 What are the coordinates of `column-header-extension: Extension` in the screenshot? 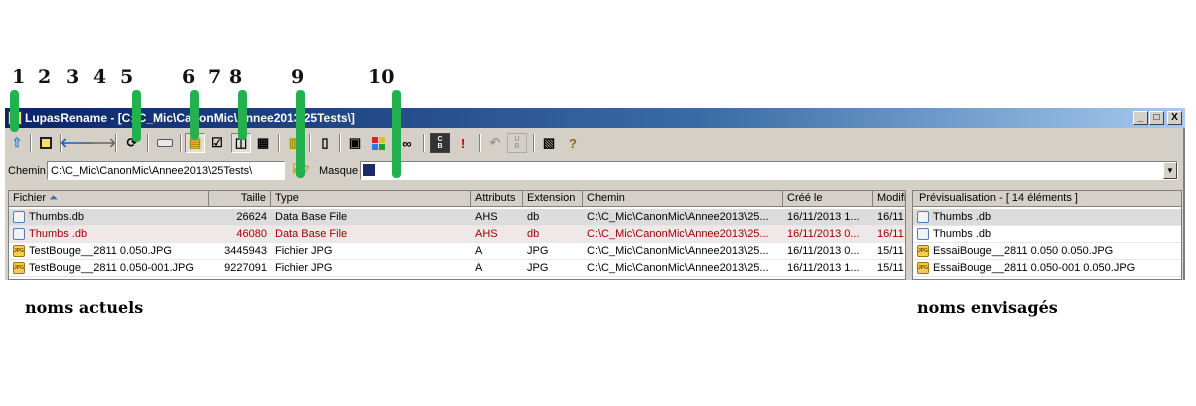 It's located at (553, 199).